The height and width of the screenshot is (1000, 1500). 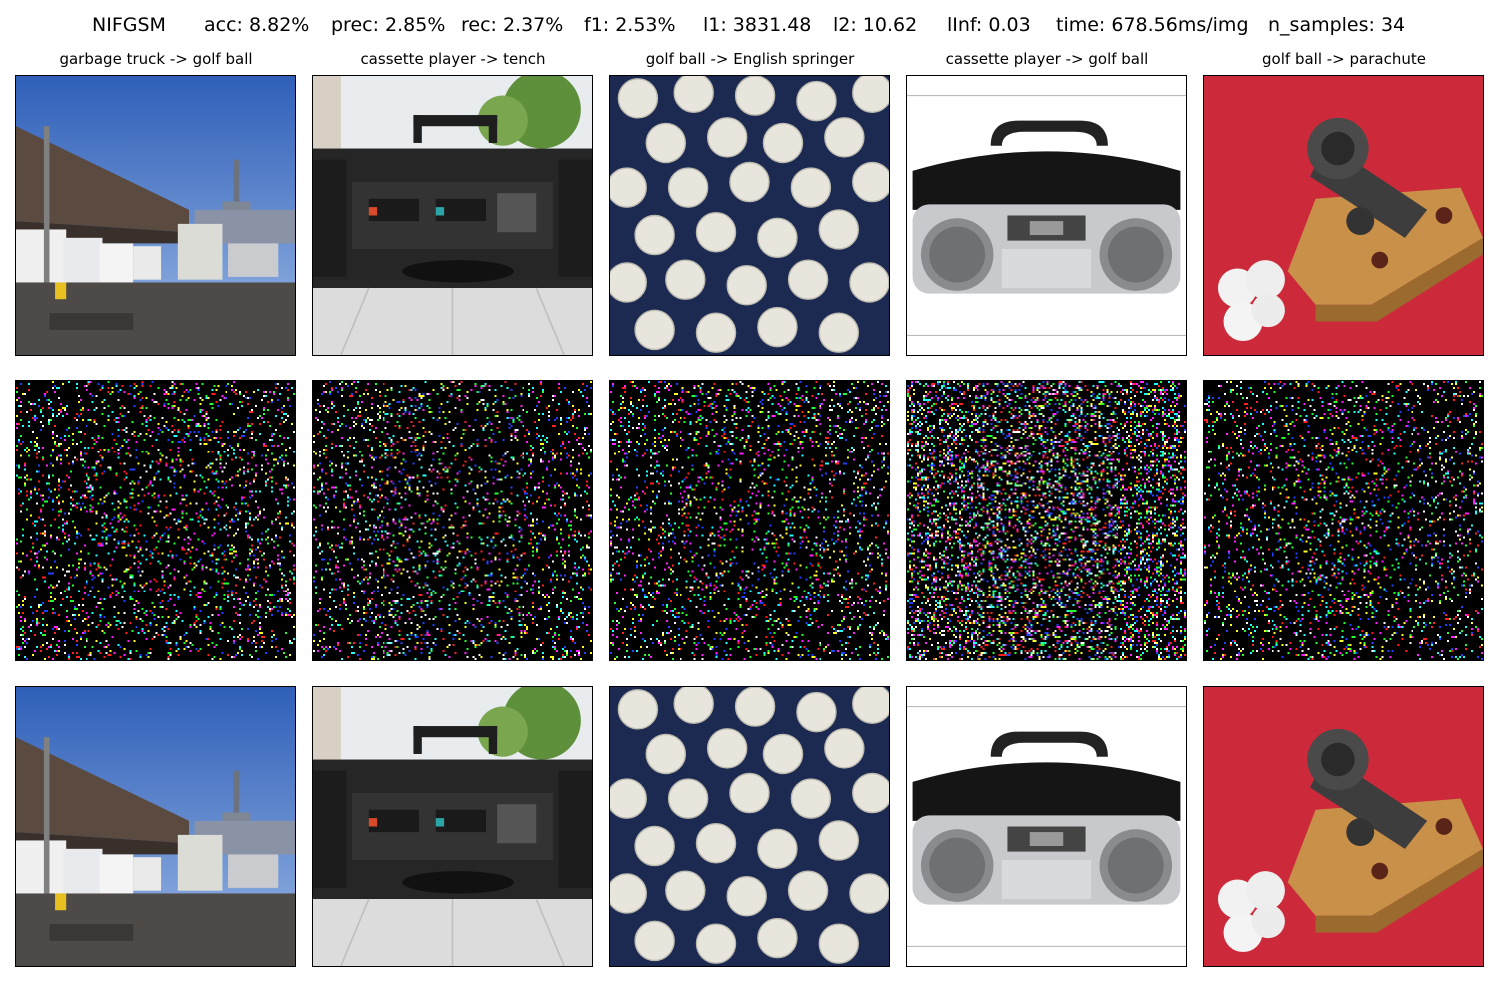 What do you see at coordinates (989, 25) in the screenshot?
I see `metric-linf: lInf: 0.03` at bounding box center [989, 25].